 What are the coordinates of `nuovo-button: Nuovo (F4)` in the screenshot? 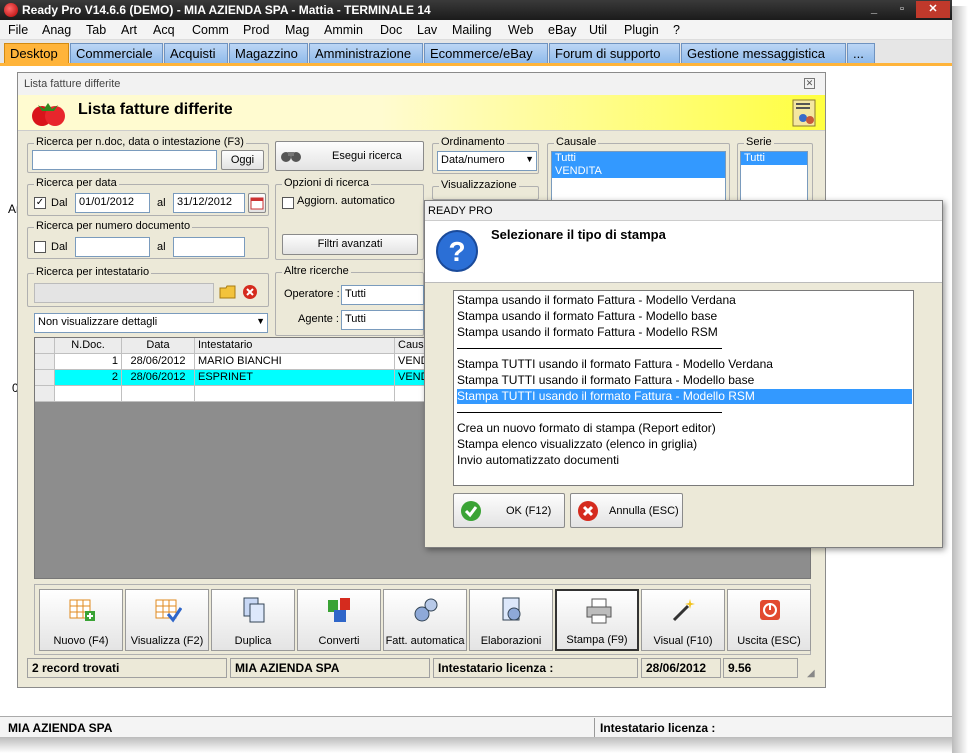 It's located at (81, 620).